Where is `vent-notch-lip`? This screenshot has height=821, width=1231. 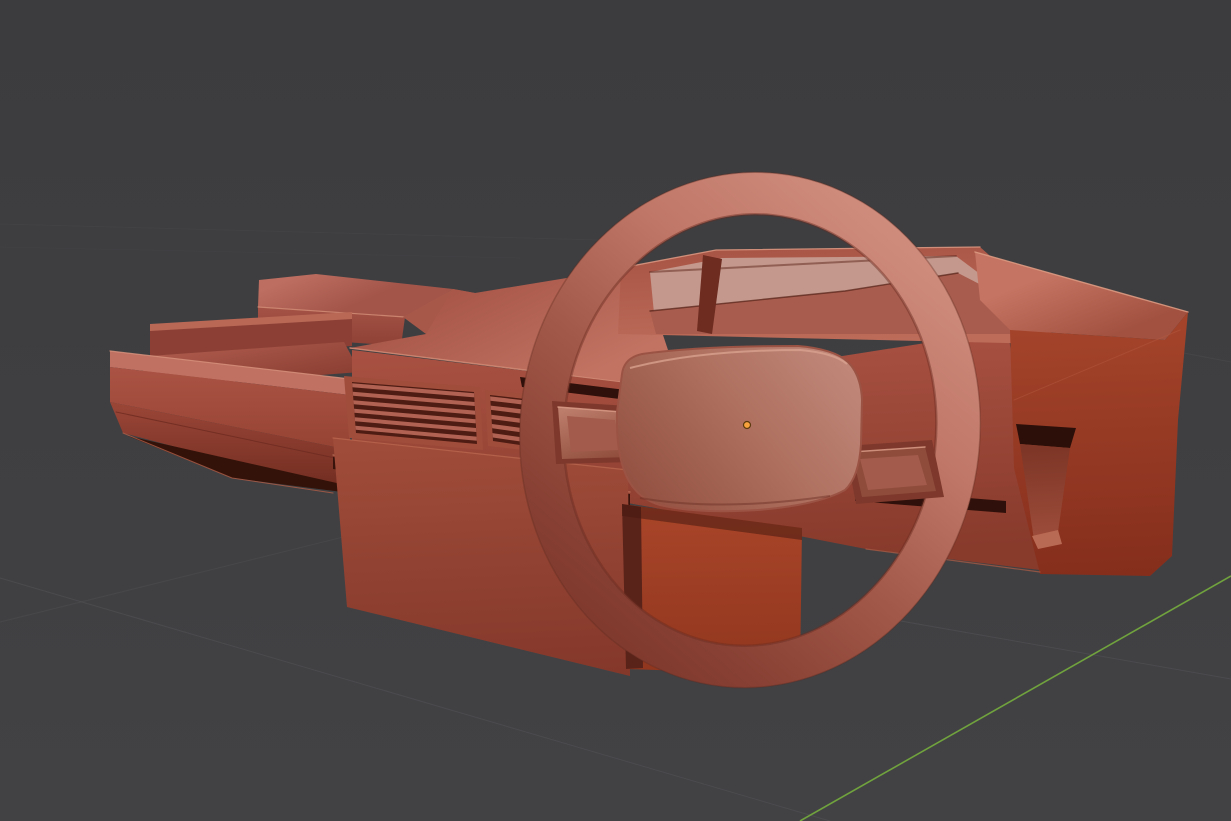
vent-notch-lip is located at coordinates (1046, 436).